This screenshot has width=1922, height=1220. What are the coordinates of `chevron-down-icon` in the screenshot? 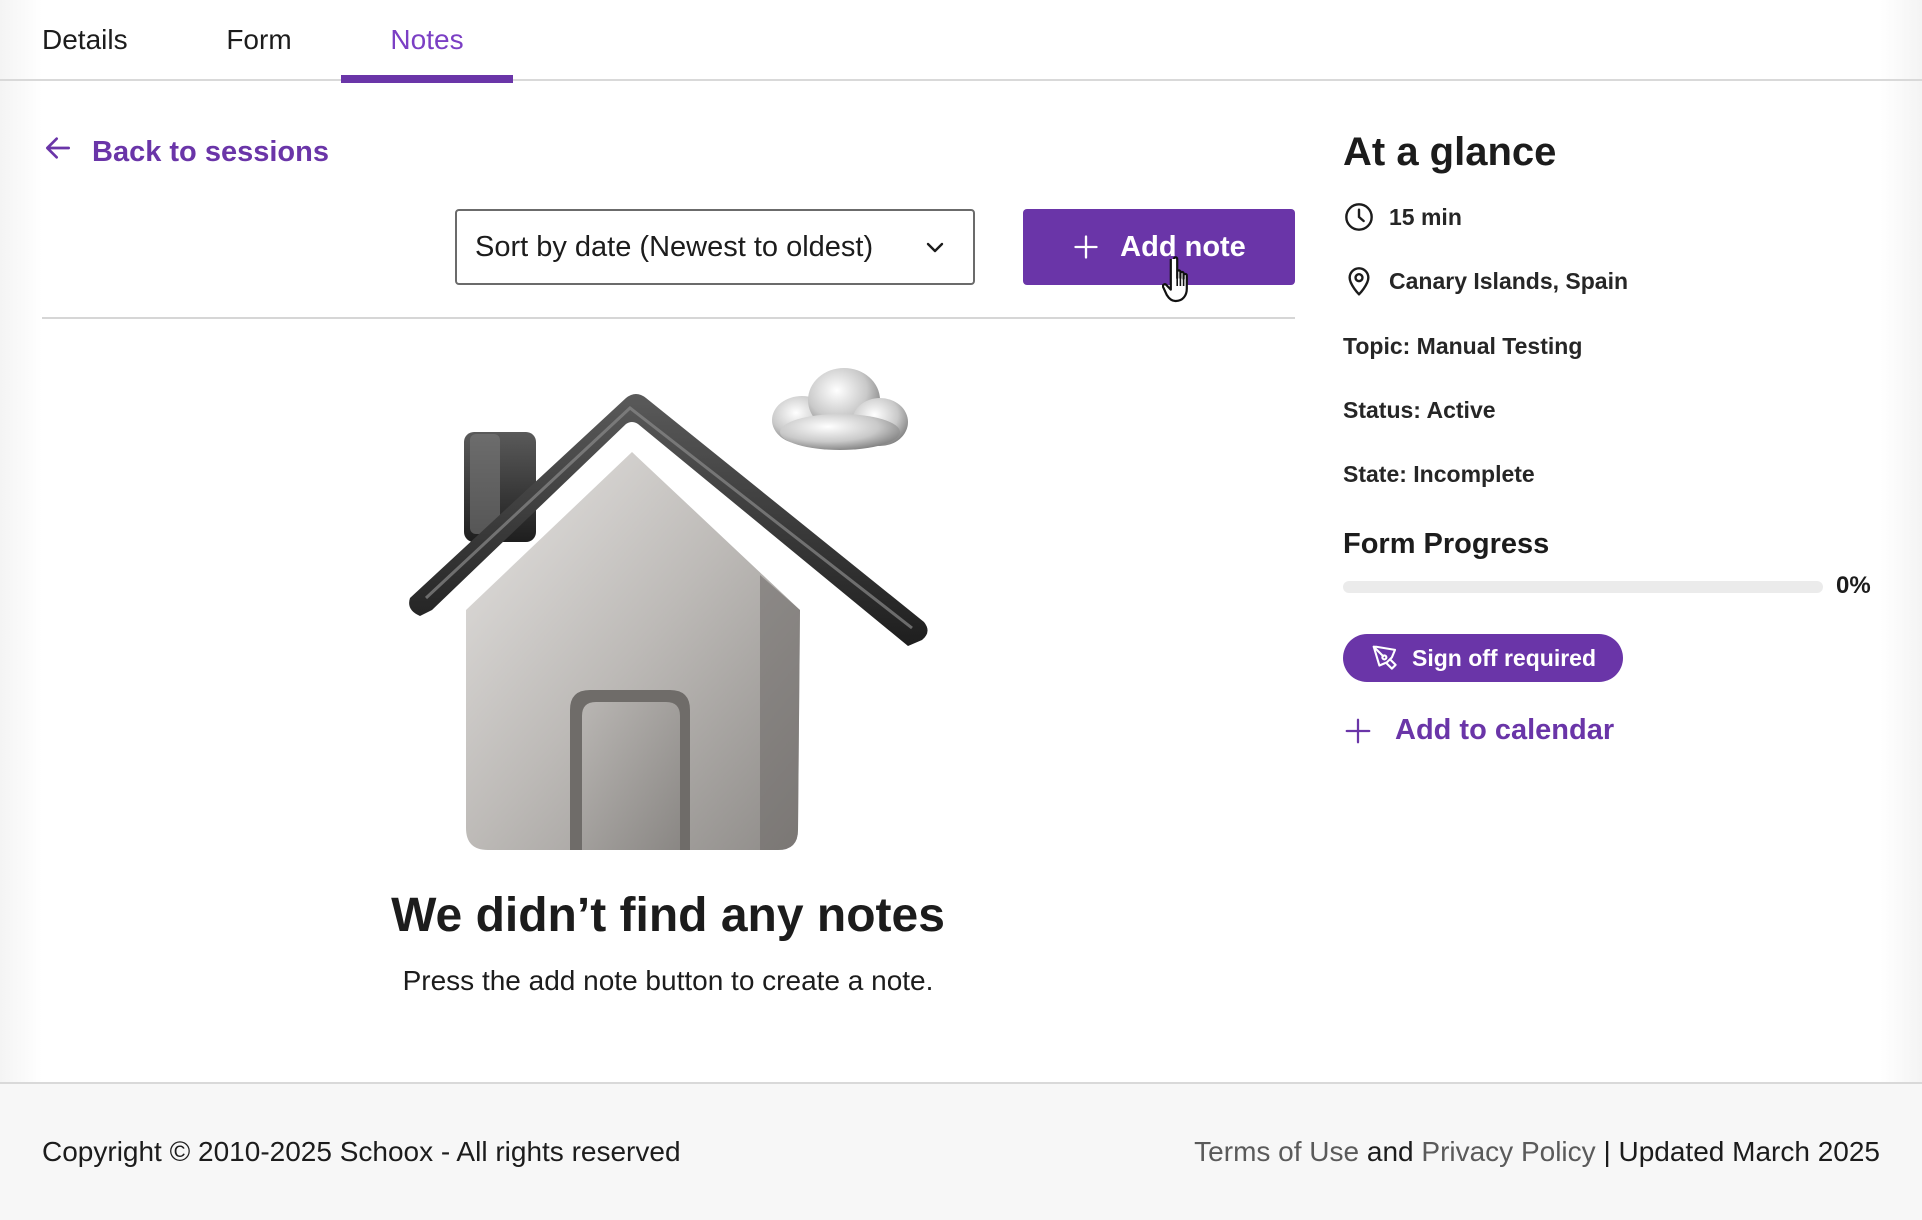 It's located at (935, 247).